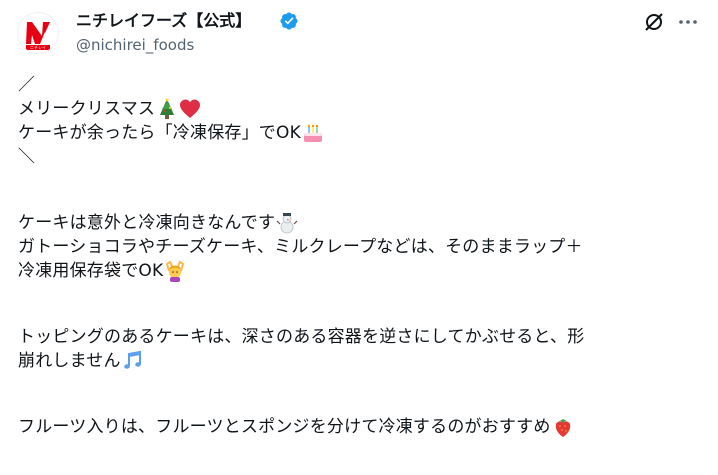 This screenshot has width=718, height=475. Describe the element at coordinates (363, 361) in the screenshot. I see `text-line: 崩れしません` at that location.